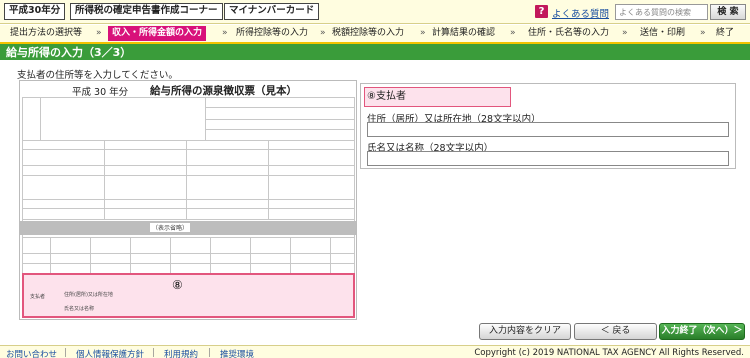 The height and width of the screenshot is (358, 750). I want to click on contact-link: お問い合わせ, so click(31, 353).